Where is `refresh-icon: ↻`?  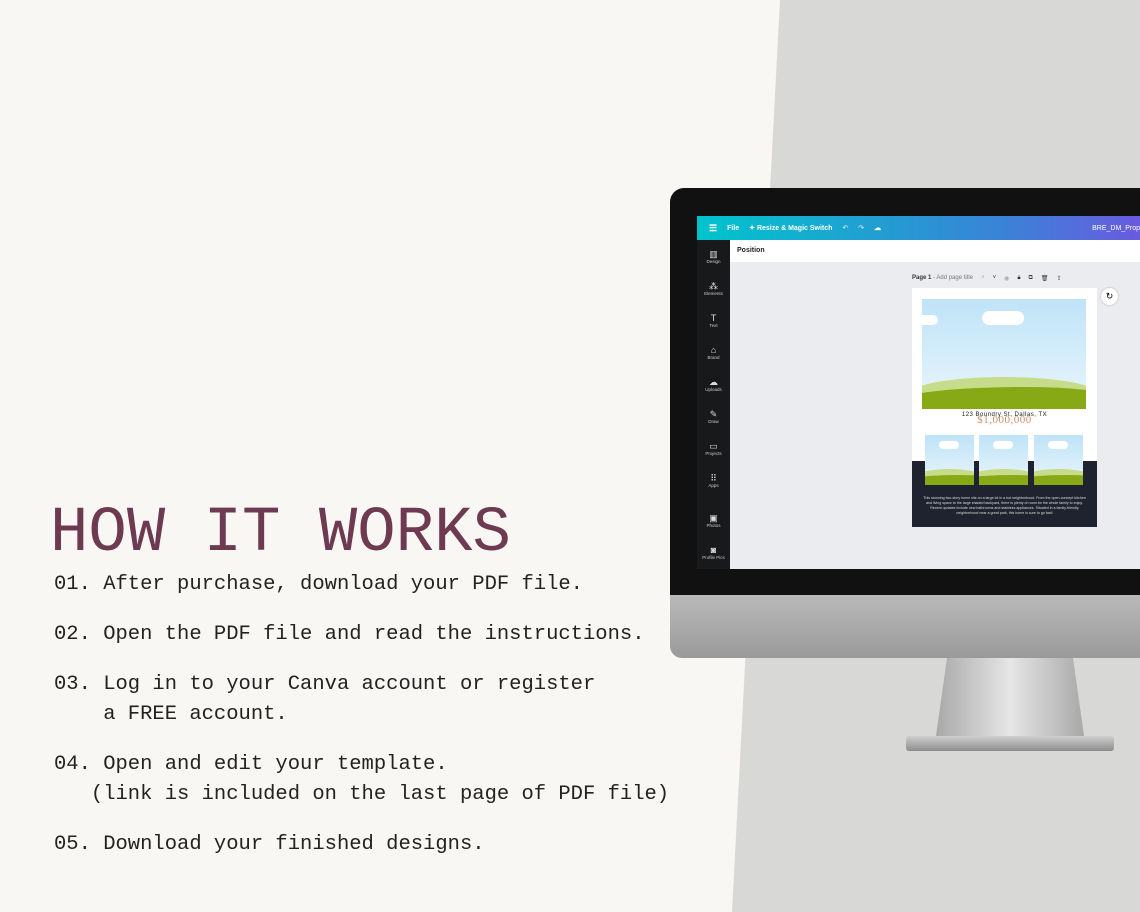
refresh-icon: ↻ is located at coordinates (1109, 296).